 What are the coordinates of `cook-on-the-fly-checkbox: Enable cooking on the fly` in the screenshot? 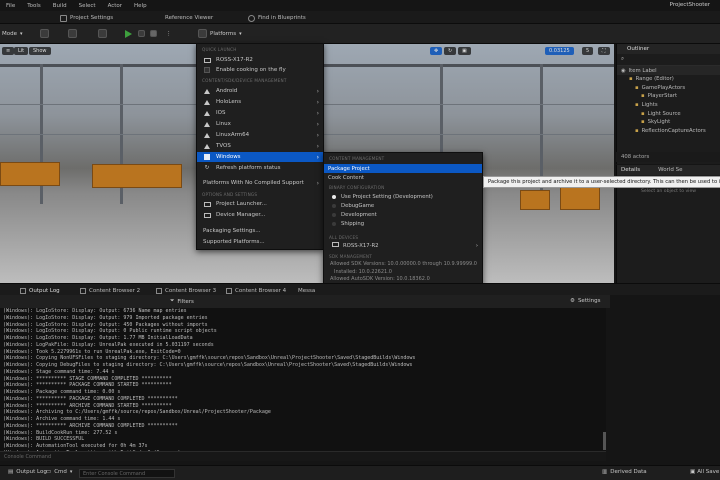 It's located at (260, 70).